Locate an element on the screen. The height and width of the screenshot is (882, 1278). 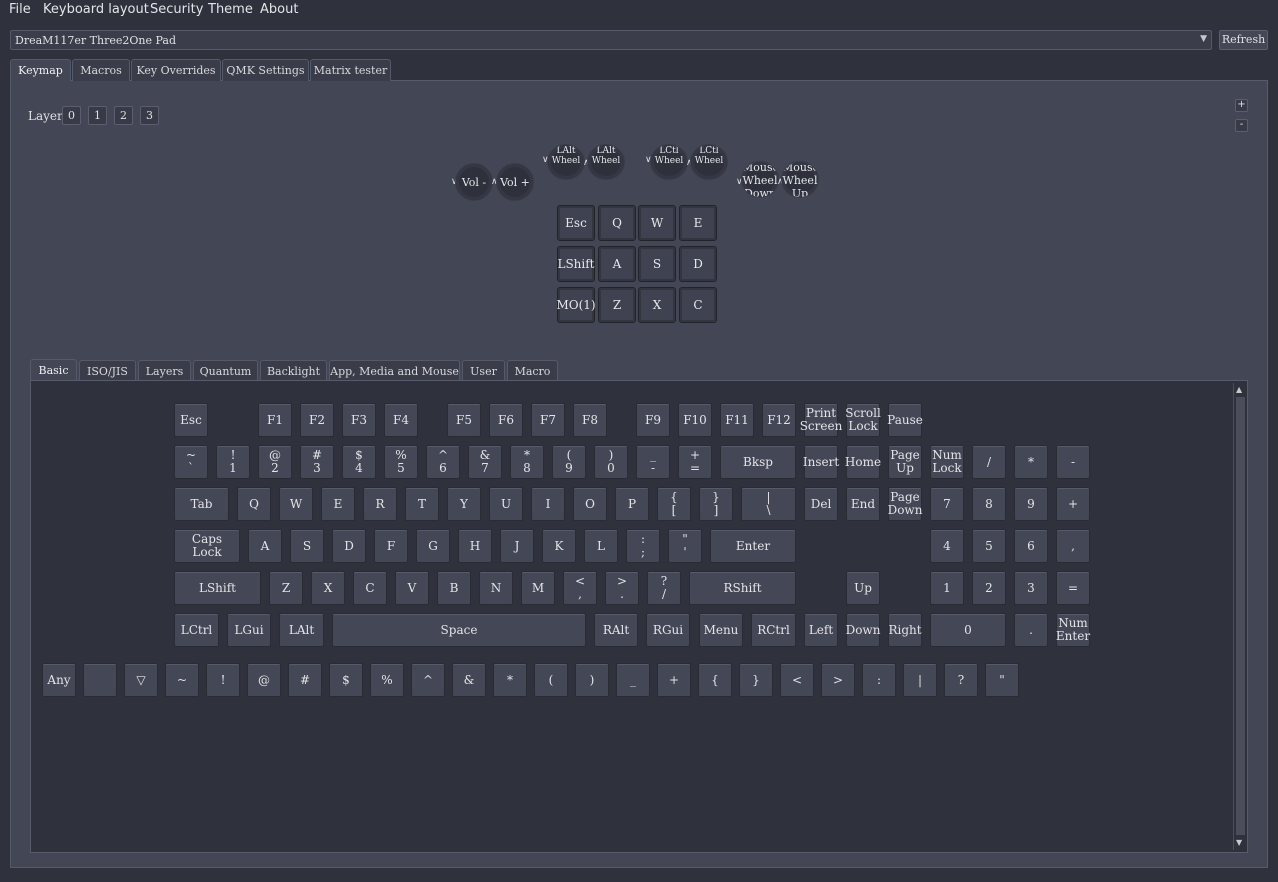
keycode-button: S is located at coordinates (307, 546).